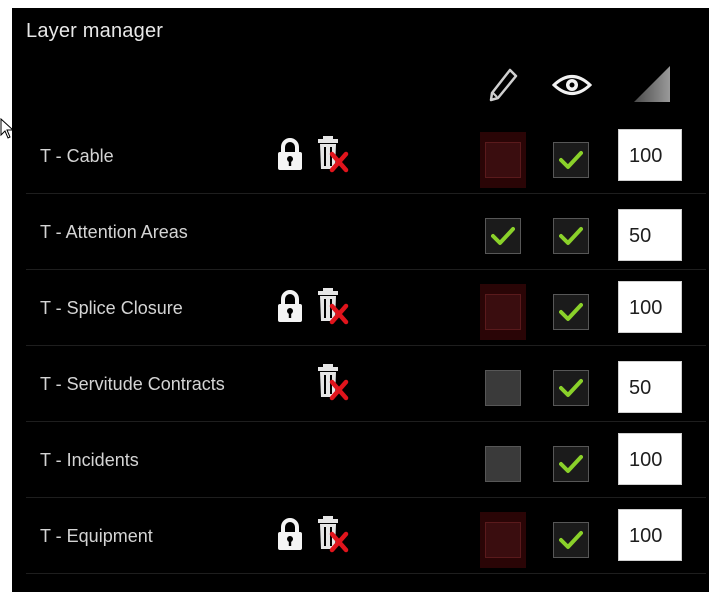  Describe the element at coordinates (95, 31) in the screenshot. I see `panel-title: Layer manager` at that location.